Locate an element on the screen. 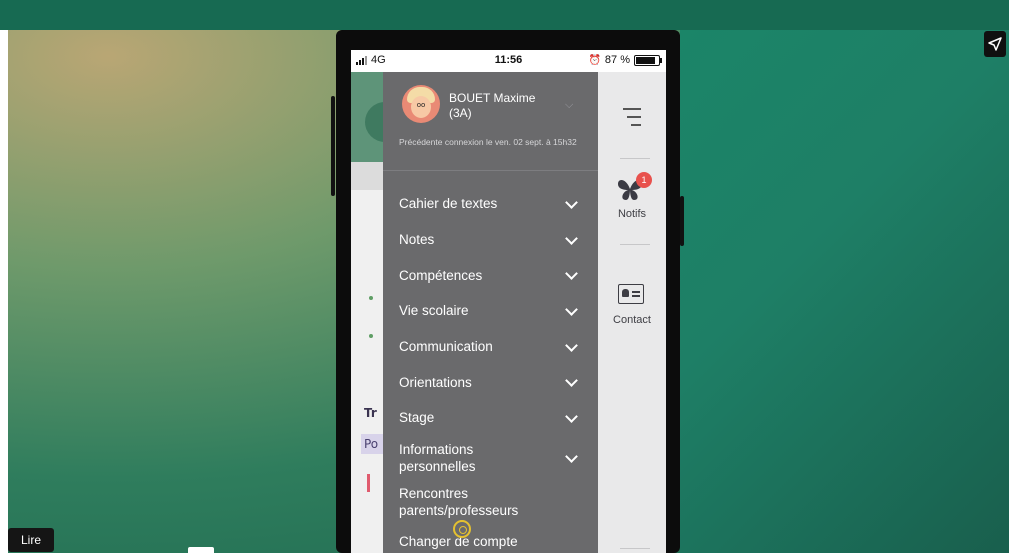 Image resolution: width=1009 pixels, height=553 pixels. battery-icon is located at coordinates (648, 60).